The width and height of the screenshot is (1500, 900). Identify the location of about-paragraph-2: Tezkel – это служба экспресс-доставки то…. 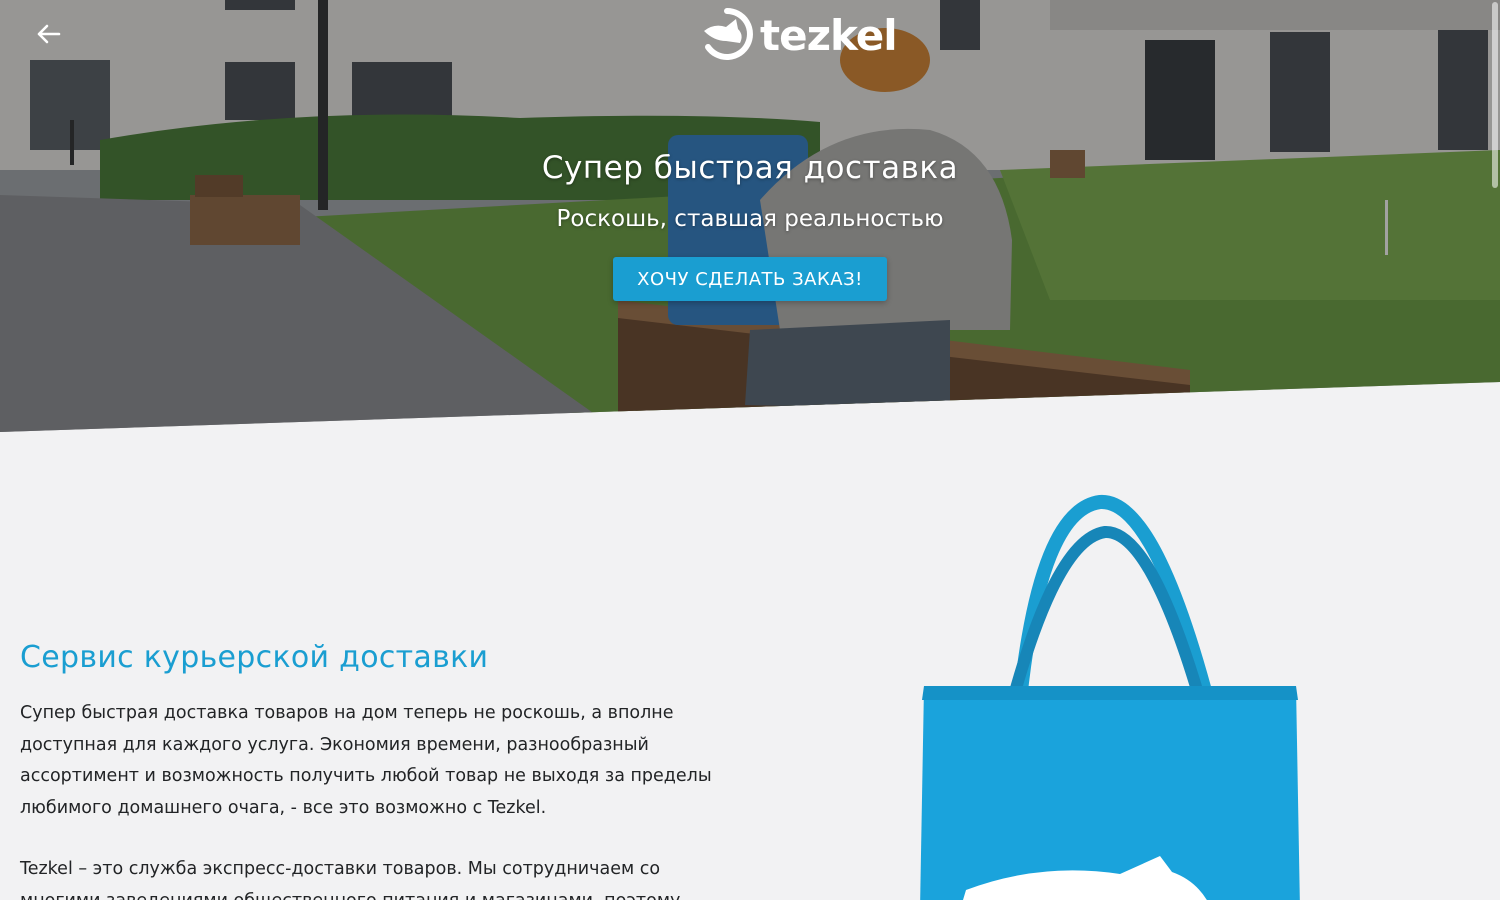
(350, 879).